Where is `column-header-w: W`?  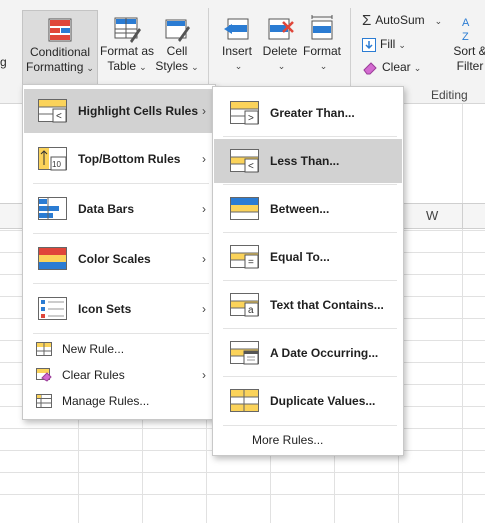
column-header-w: W is located at coordinates (432, 215).